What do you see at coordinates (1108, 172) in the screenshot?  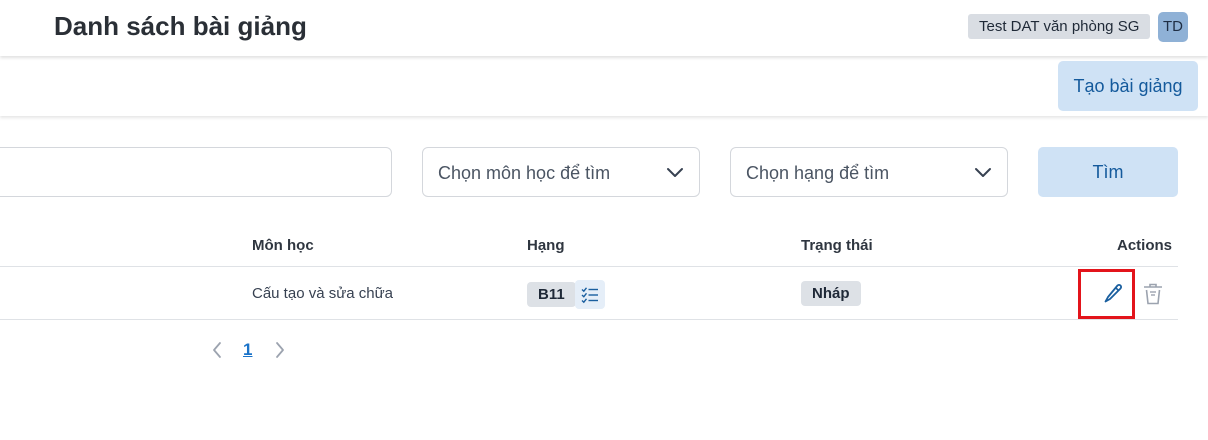 I see `search-button: Tìm` at bounding box center [1108, 172].